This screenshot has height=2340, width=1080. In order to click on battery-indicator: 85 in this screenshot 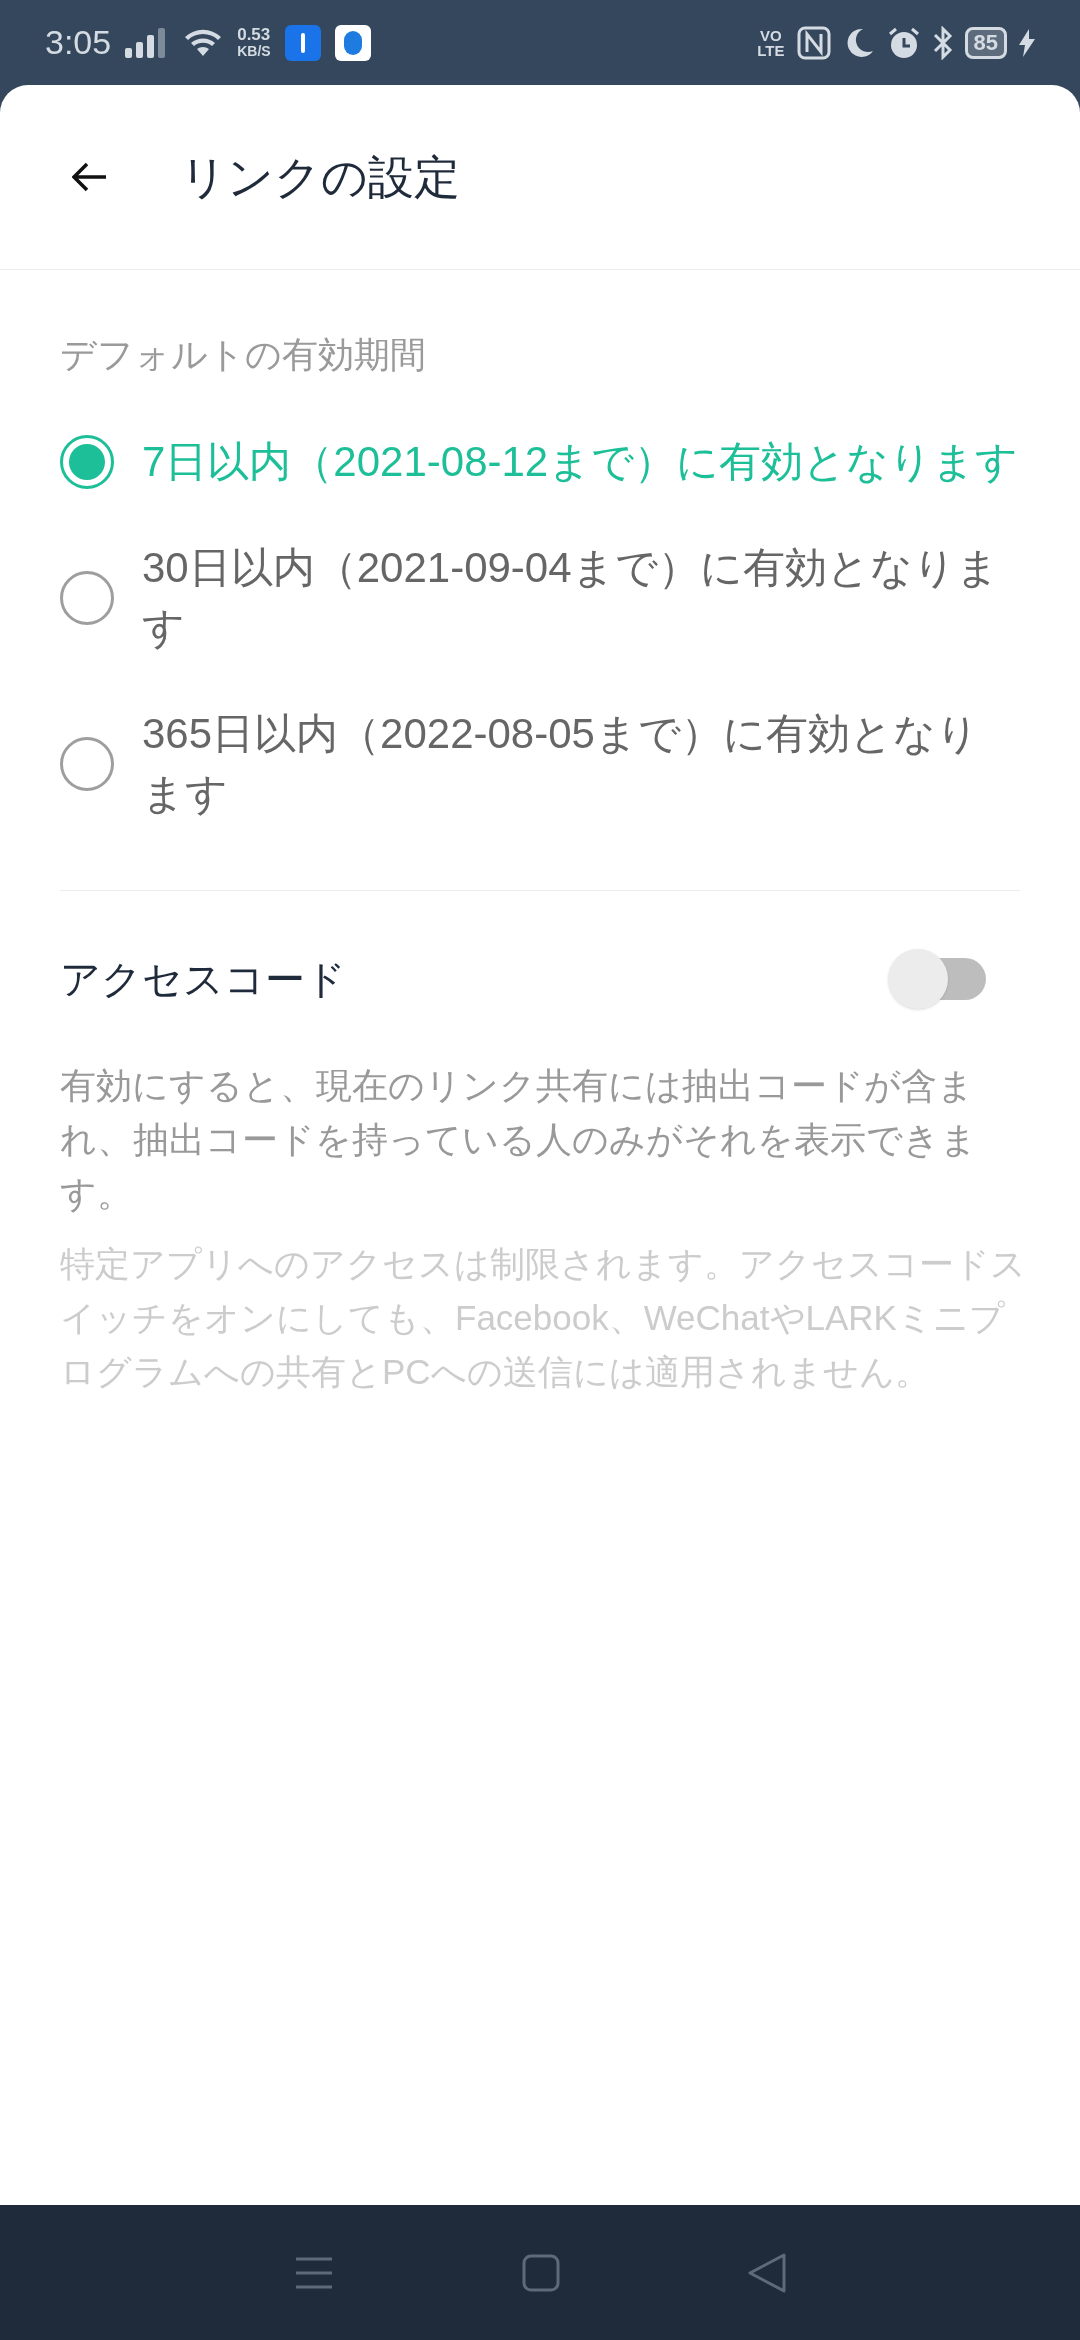, I will do `click(985, 42)`.